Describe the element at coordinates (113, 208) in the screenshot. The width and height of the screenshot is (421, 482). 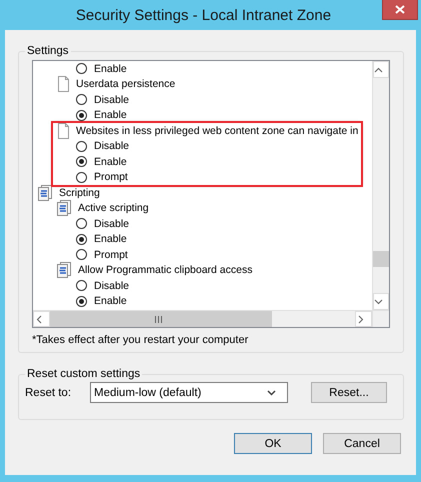
I see `category-label: Active scripting` at that location.